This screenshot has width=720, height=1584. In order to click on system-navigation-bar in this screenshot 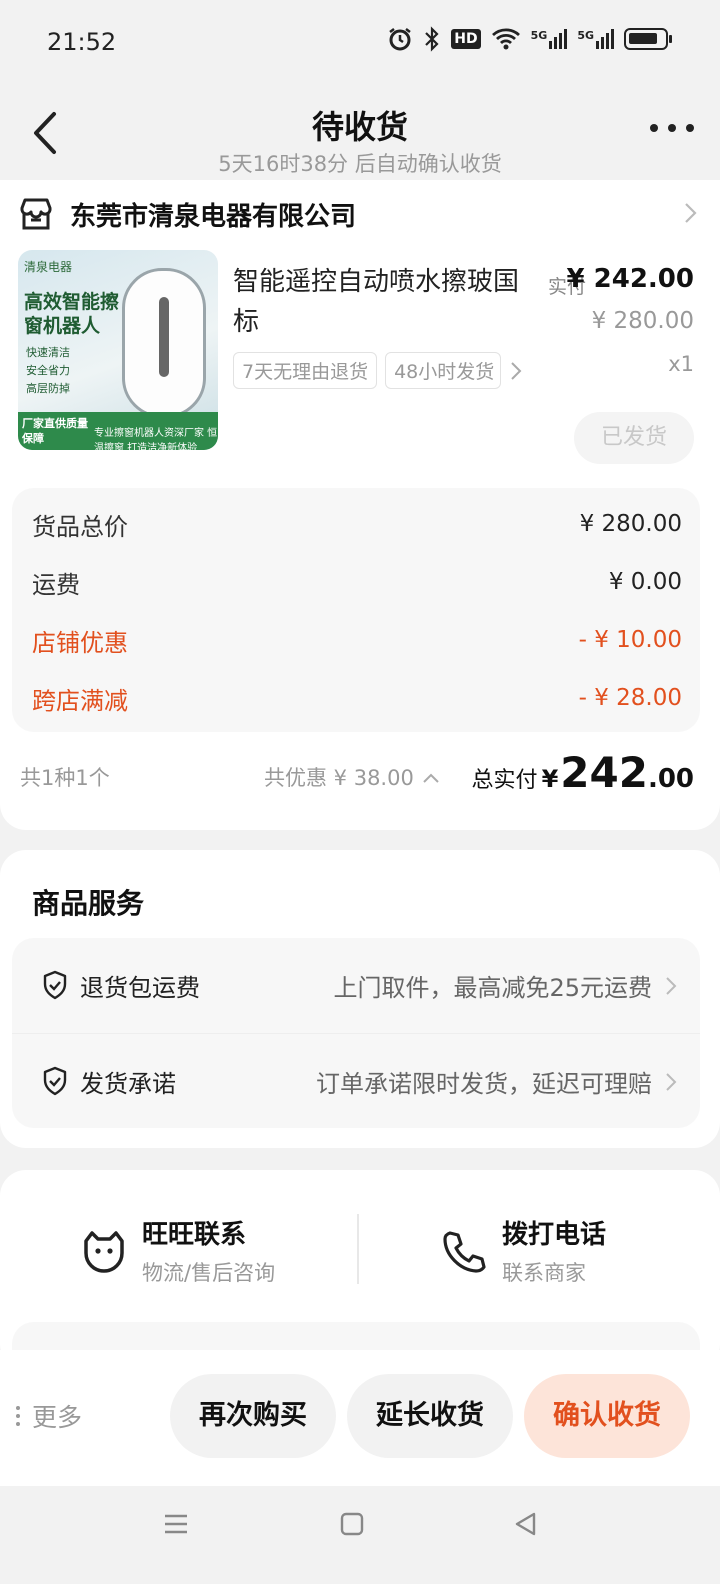, I will do `click(360, 1535)`.